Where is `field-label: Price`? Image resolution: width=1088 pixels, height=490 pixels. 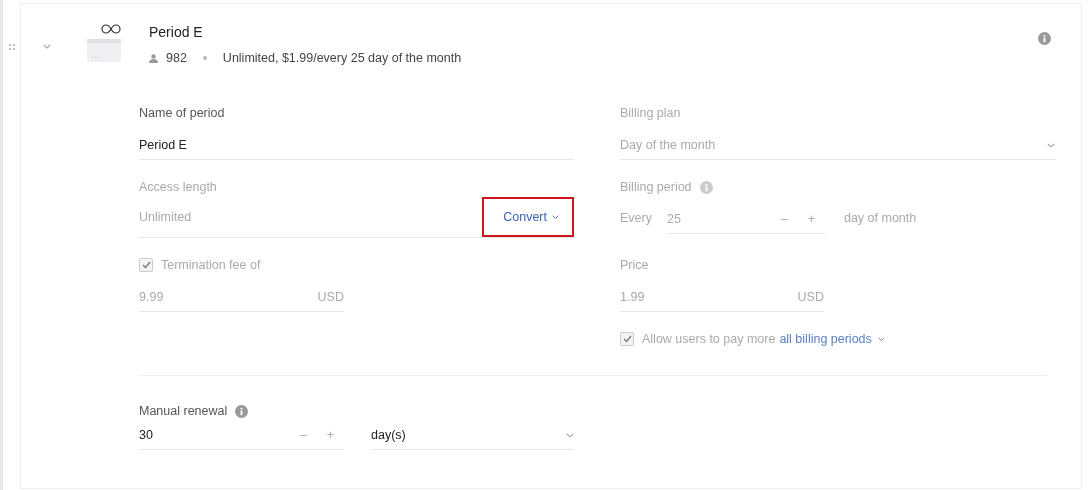
field-label: Price is located at coordinates (635, 265).